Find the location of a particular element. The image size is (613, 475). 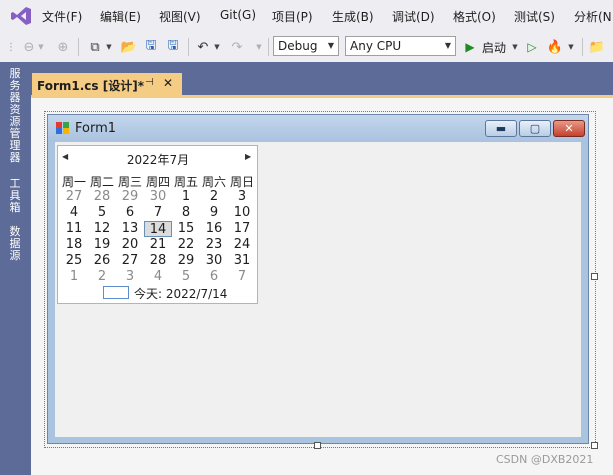

menu-test: 测试(S) is located at coordinates (534, 16).